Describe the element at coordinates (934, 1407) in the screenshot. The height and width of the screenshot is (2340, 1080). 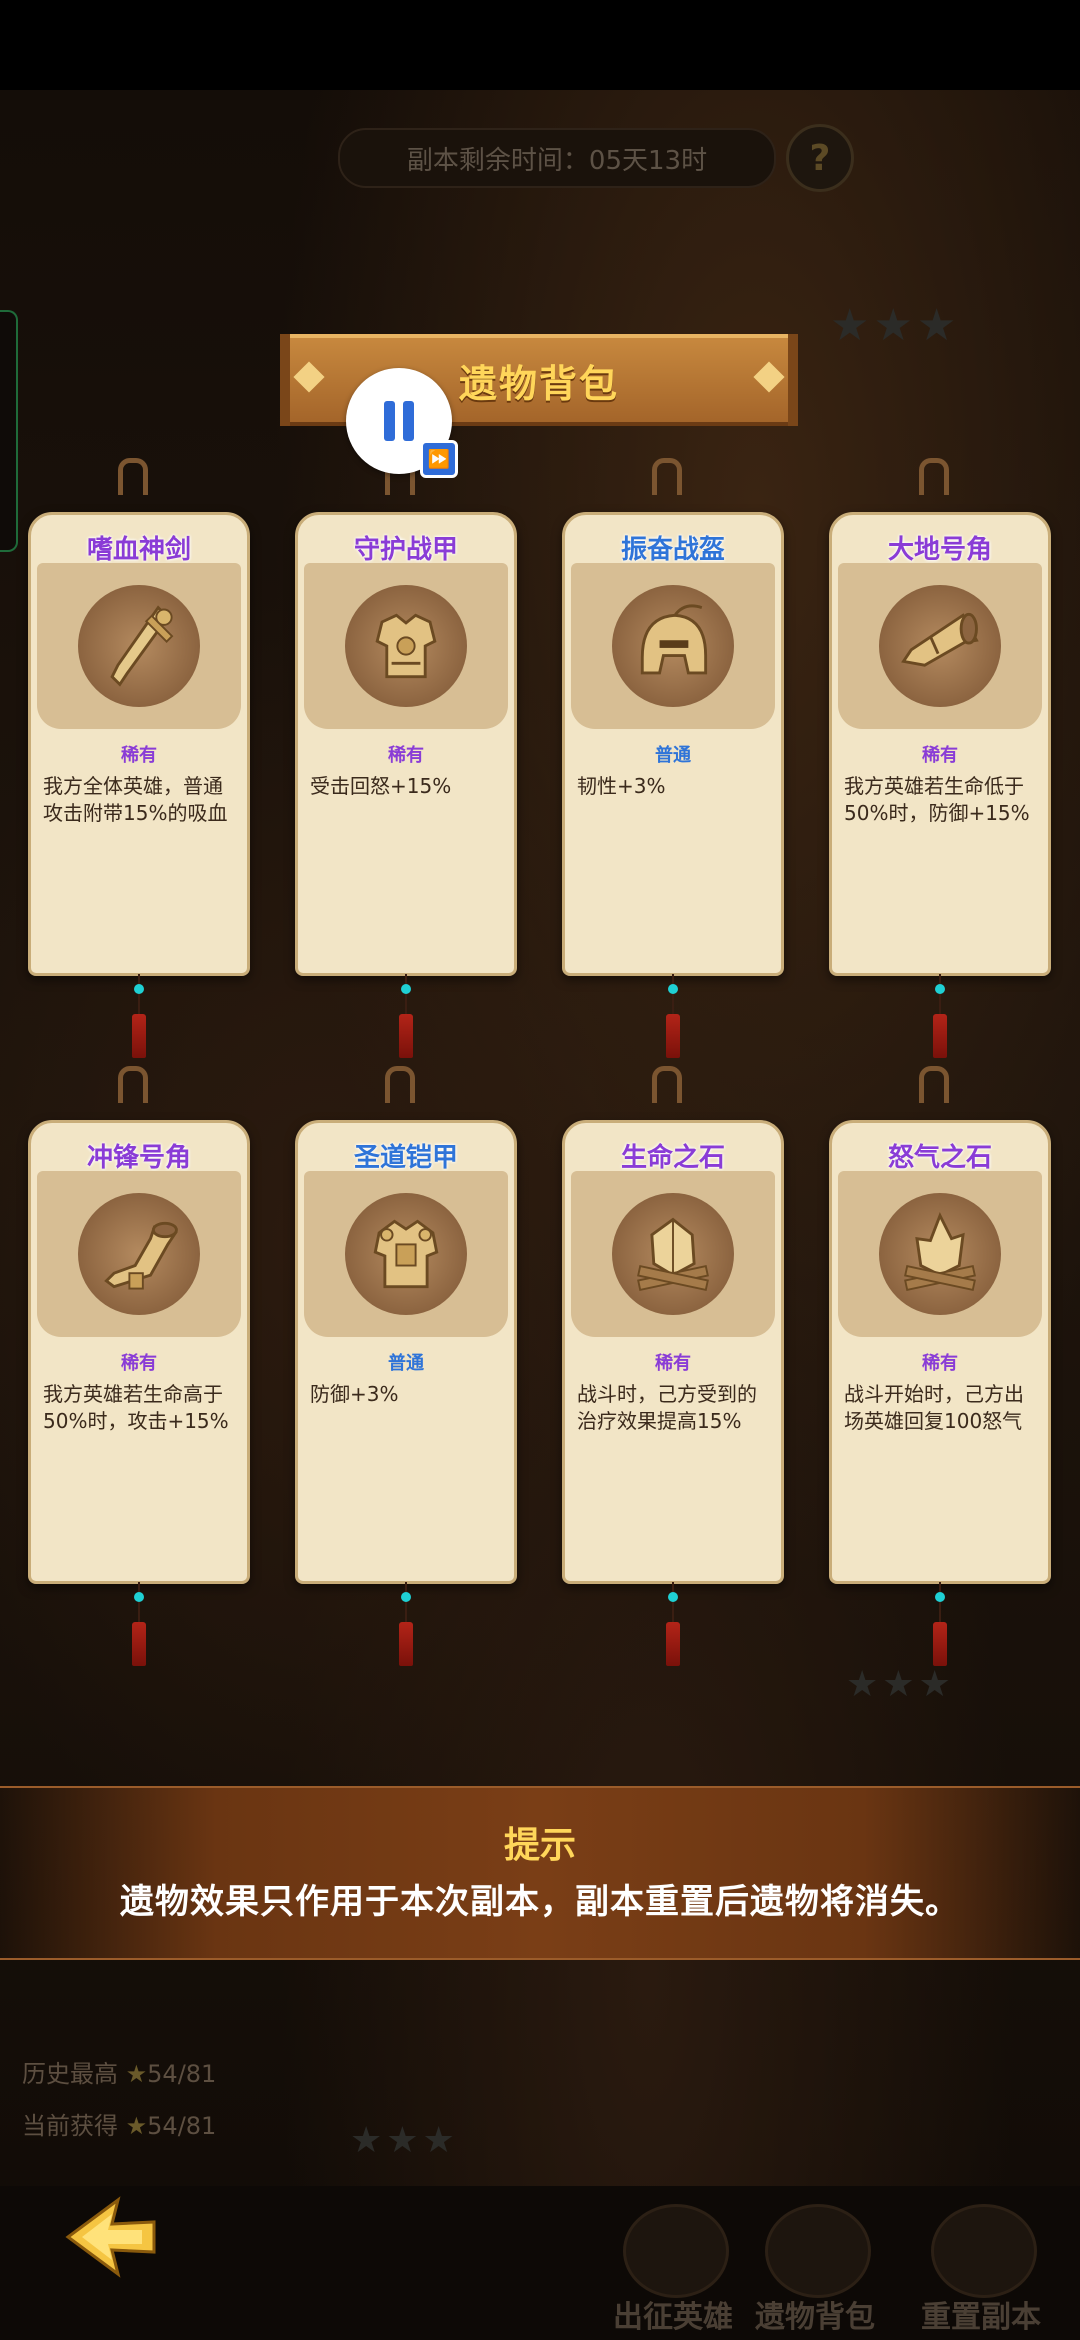
I see `relic-description: 战斗开始时，己方出场英雄回复100怒气` at that location.